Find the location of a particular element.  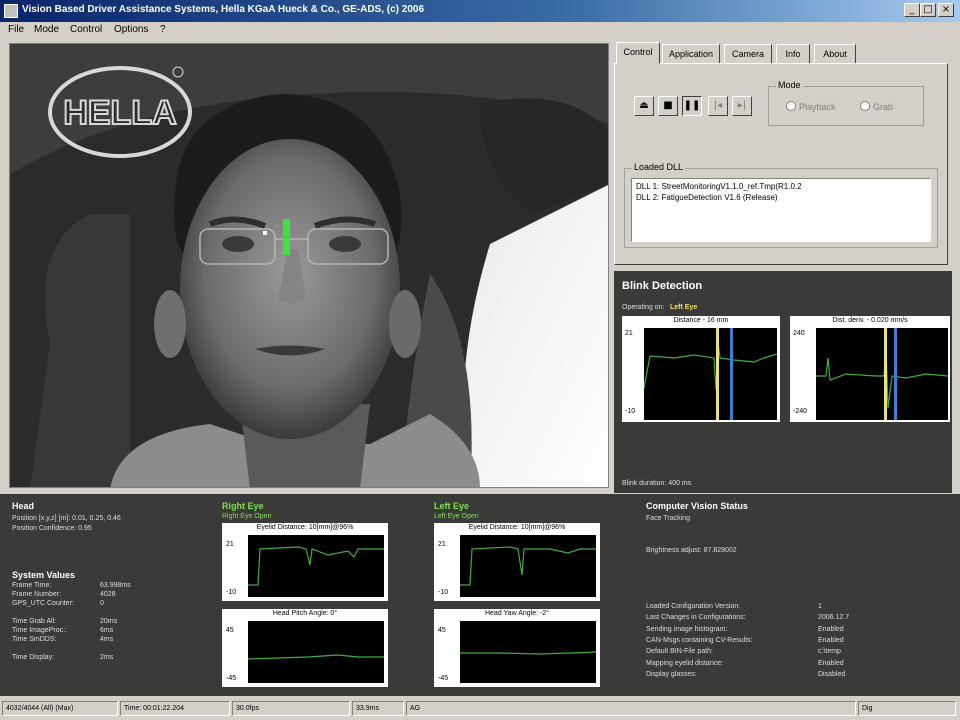

right-eye-title: Right Eye is located at coordinates (243, 506).